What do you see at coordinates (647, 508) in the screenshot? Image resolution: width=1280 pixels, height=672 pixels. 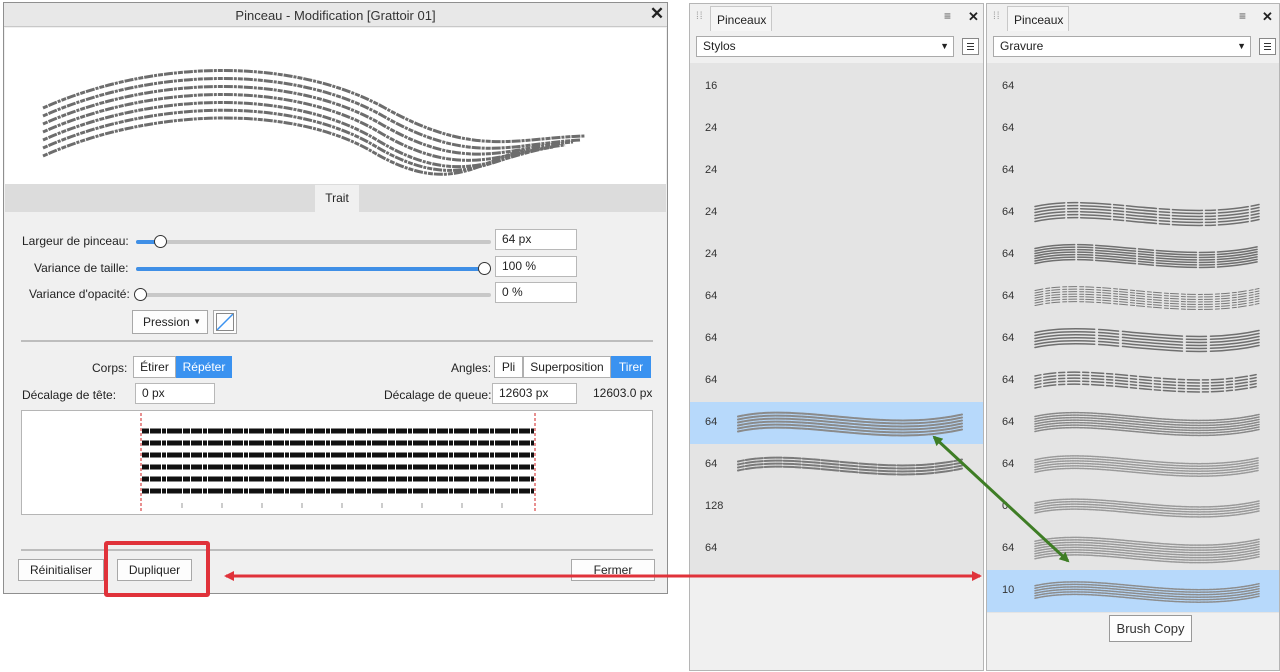 I see `annotation-arrows` at bounding box center [647, 508].